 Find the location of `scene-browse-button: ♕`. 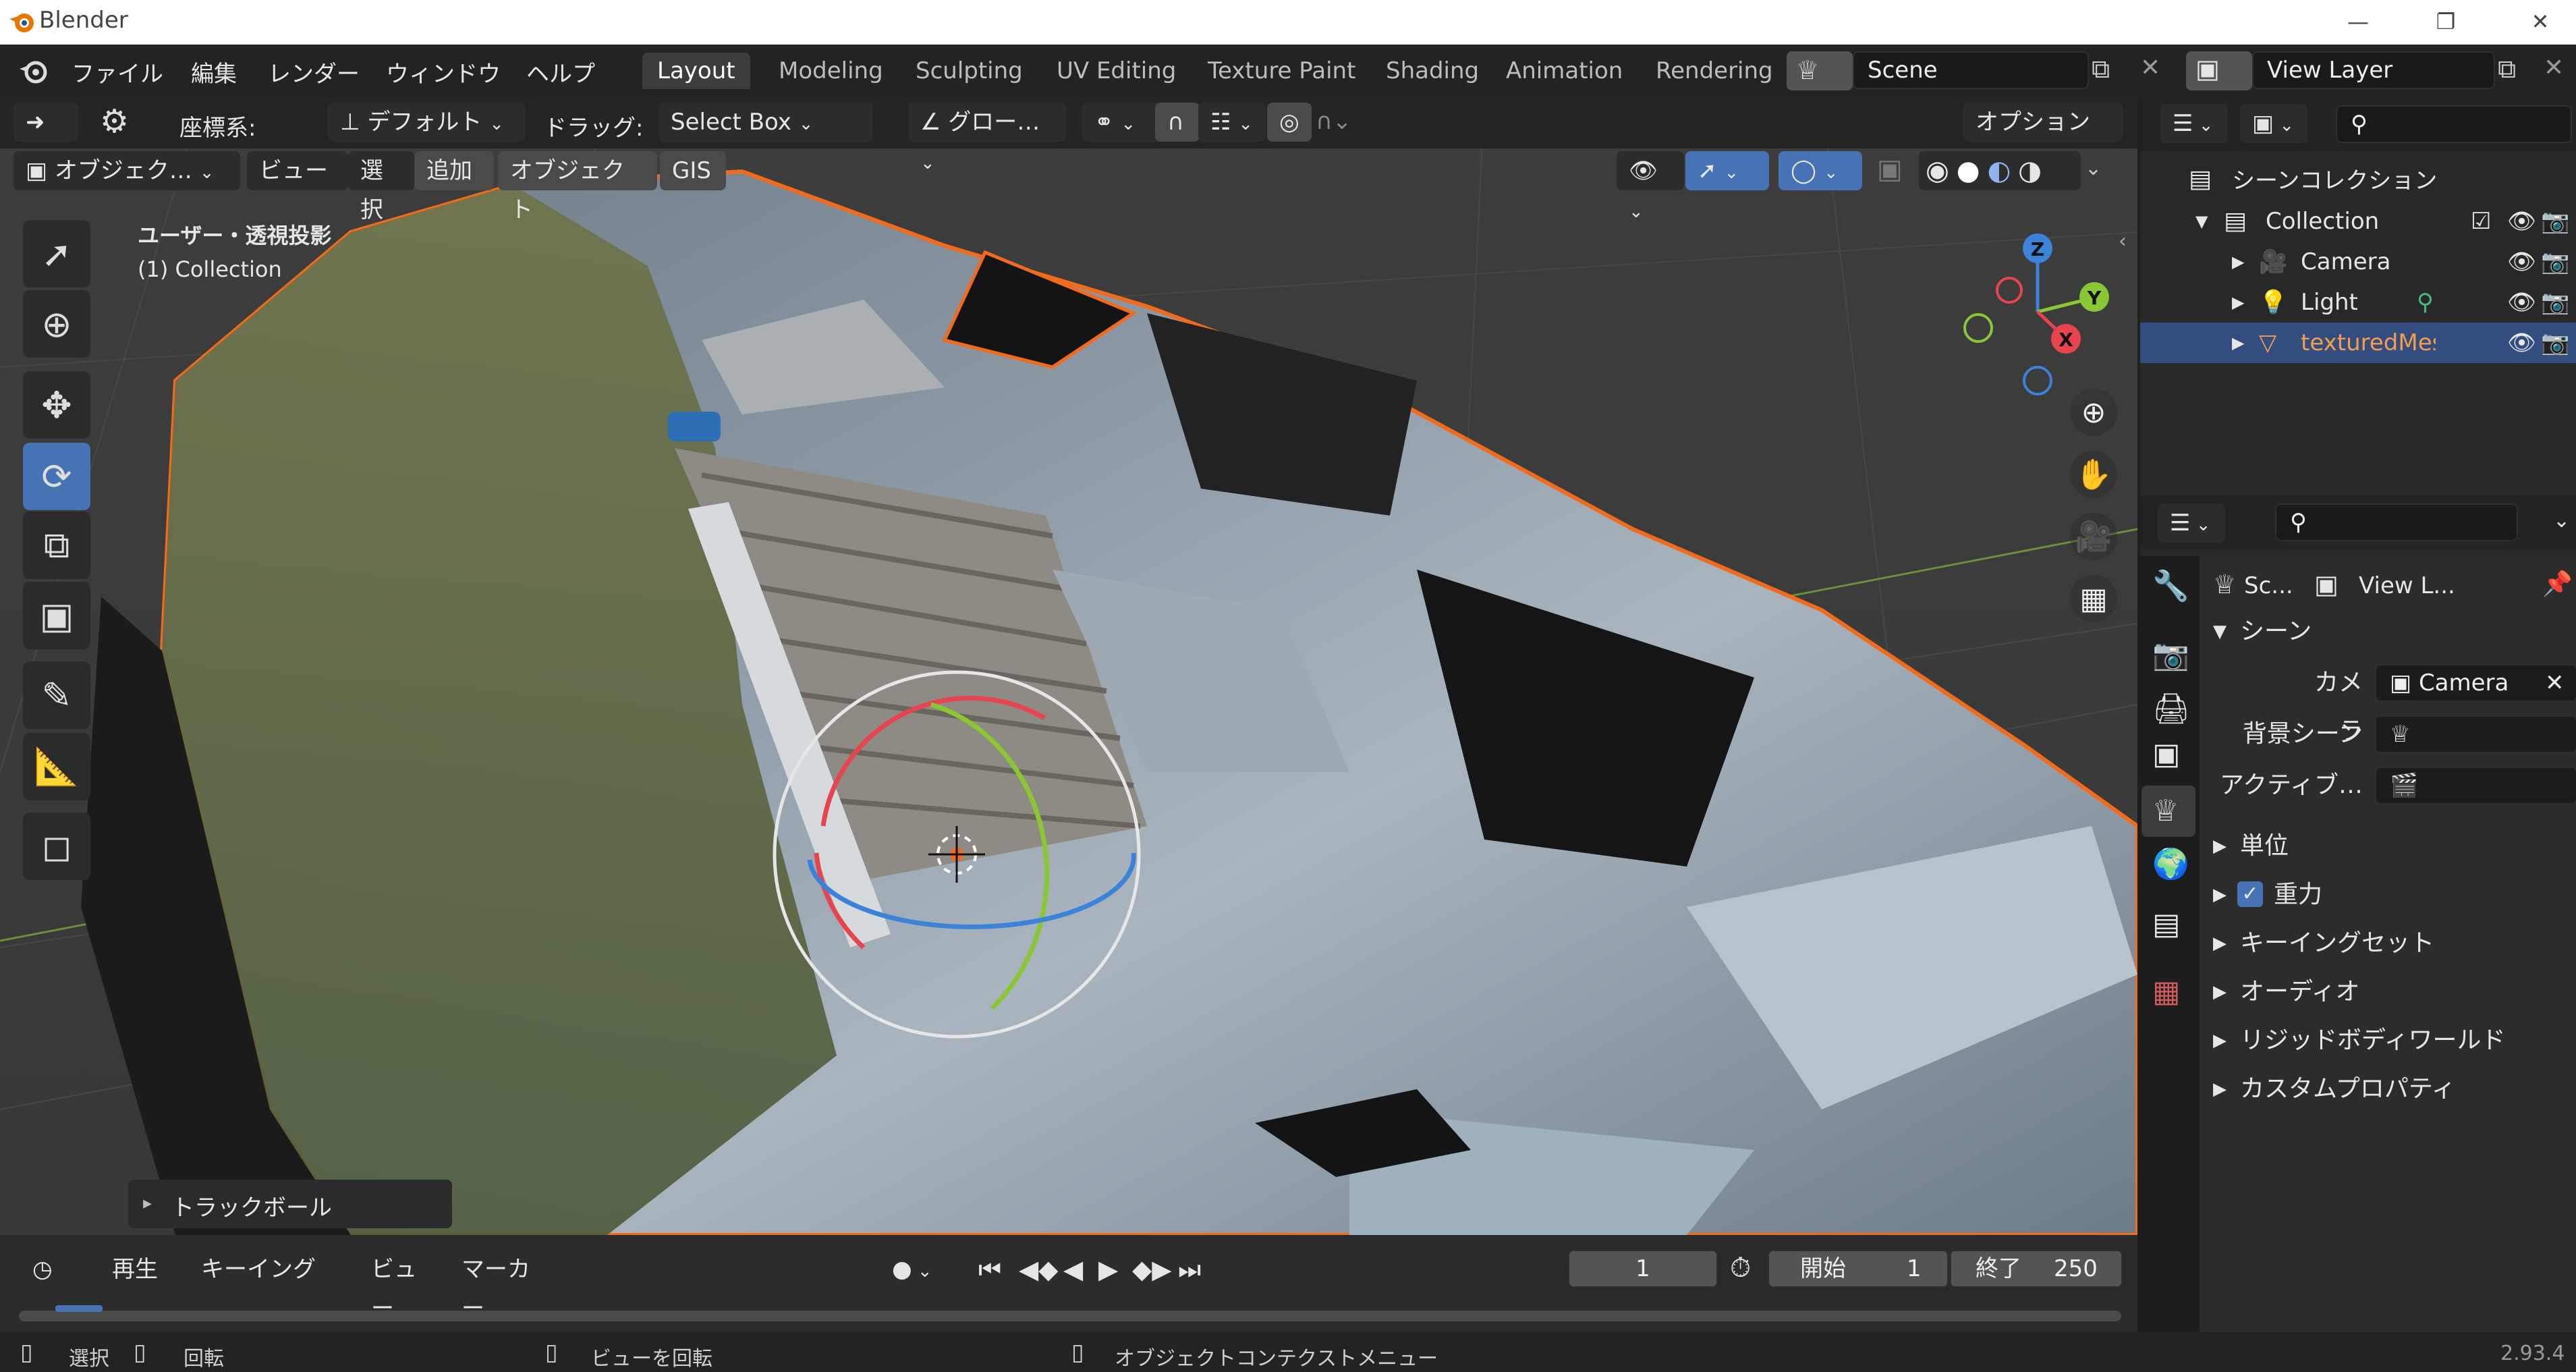

scene-browse-button: ♕ is located at coordinates (1820, 70).